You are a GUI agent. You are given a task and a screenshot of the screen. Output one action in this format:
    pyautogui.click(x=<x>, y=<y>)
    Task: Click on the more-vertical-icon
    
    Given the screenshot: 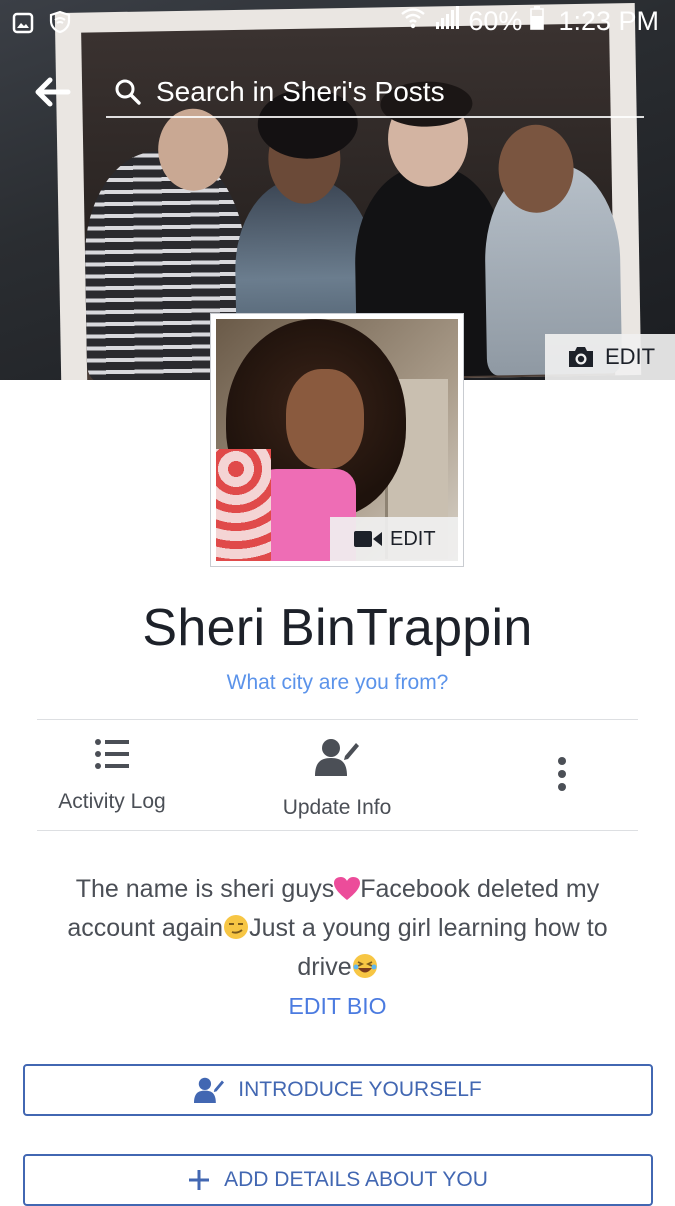 What is the action you would take?
    pyautogui.click(x=562, y=774)
    